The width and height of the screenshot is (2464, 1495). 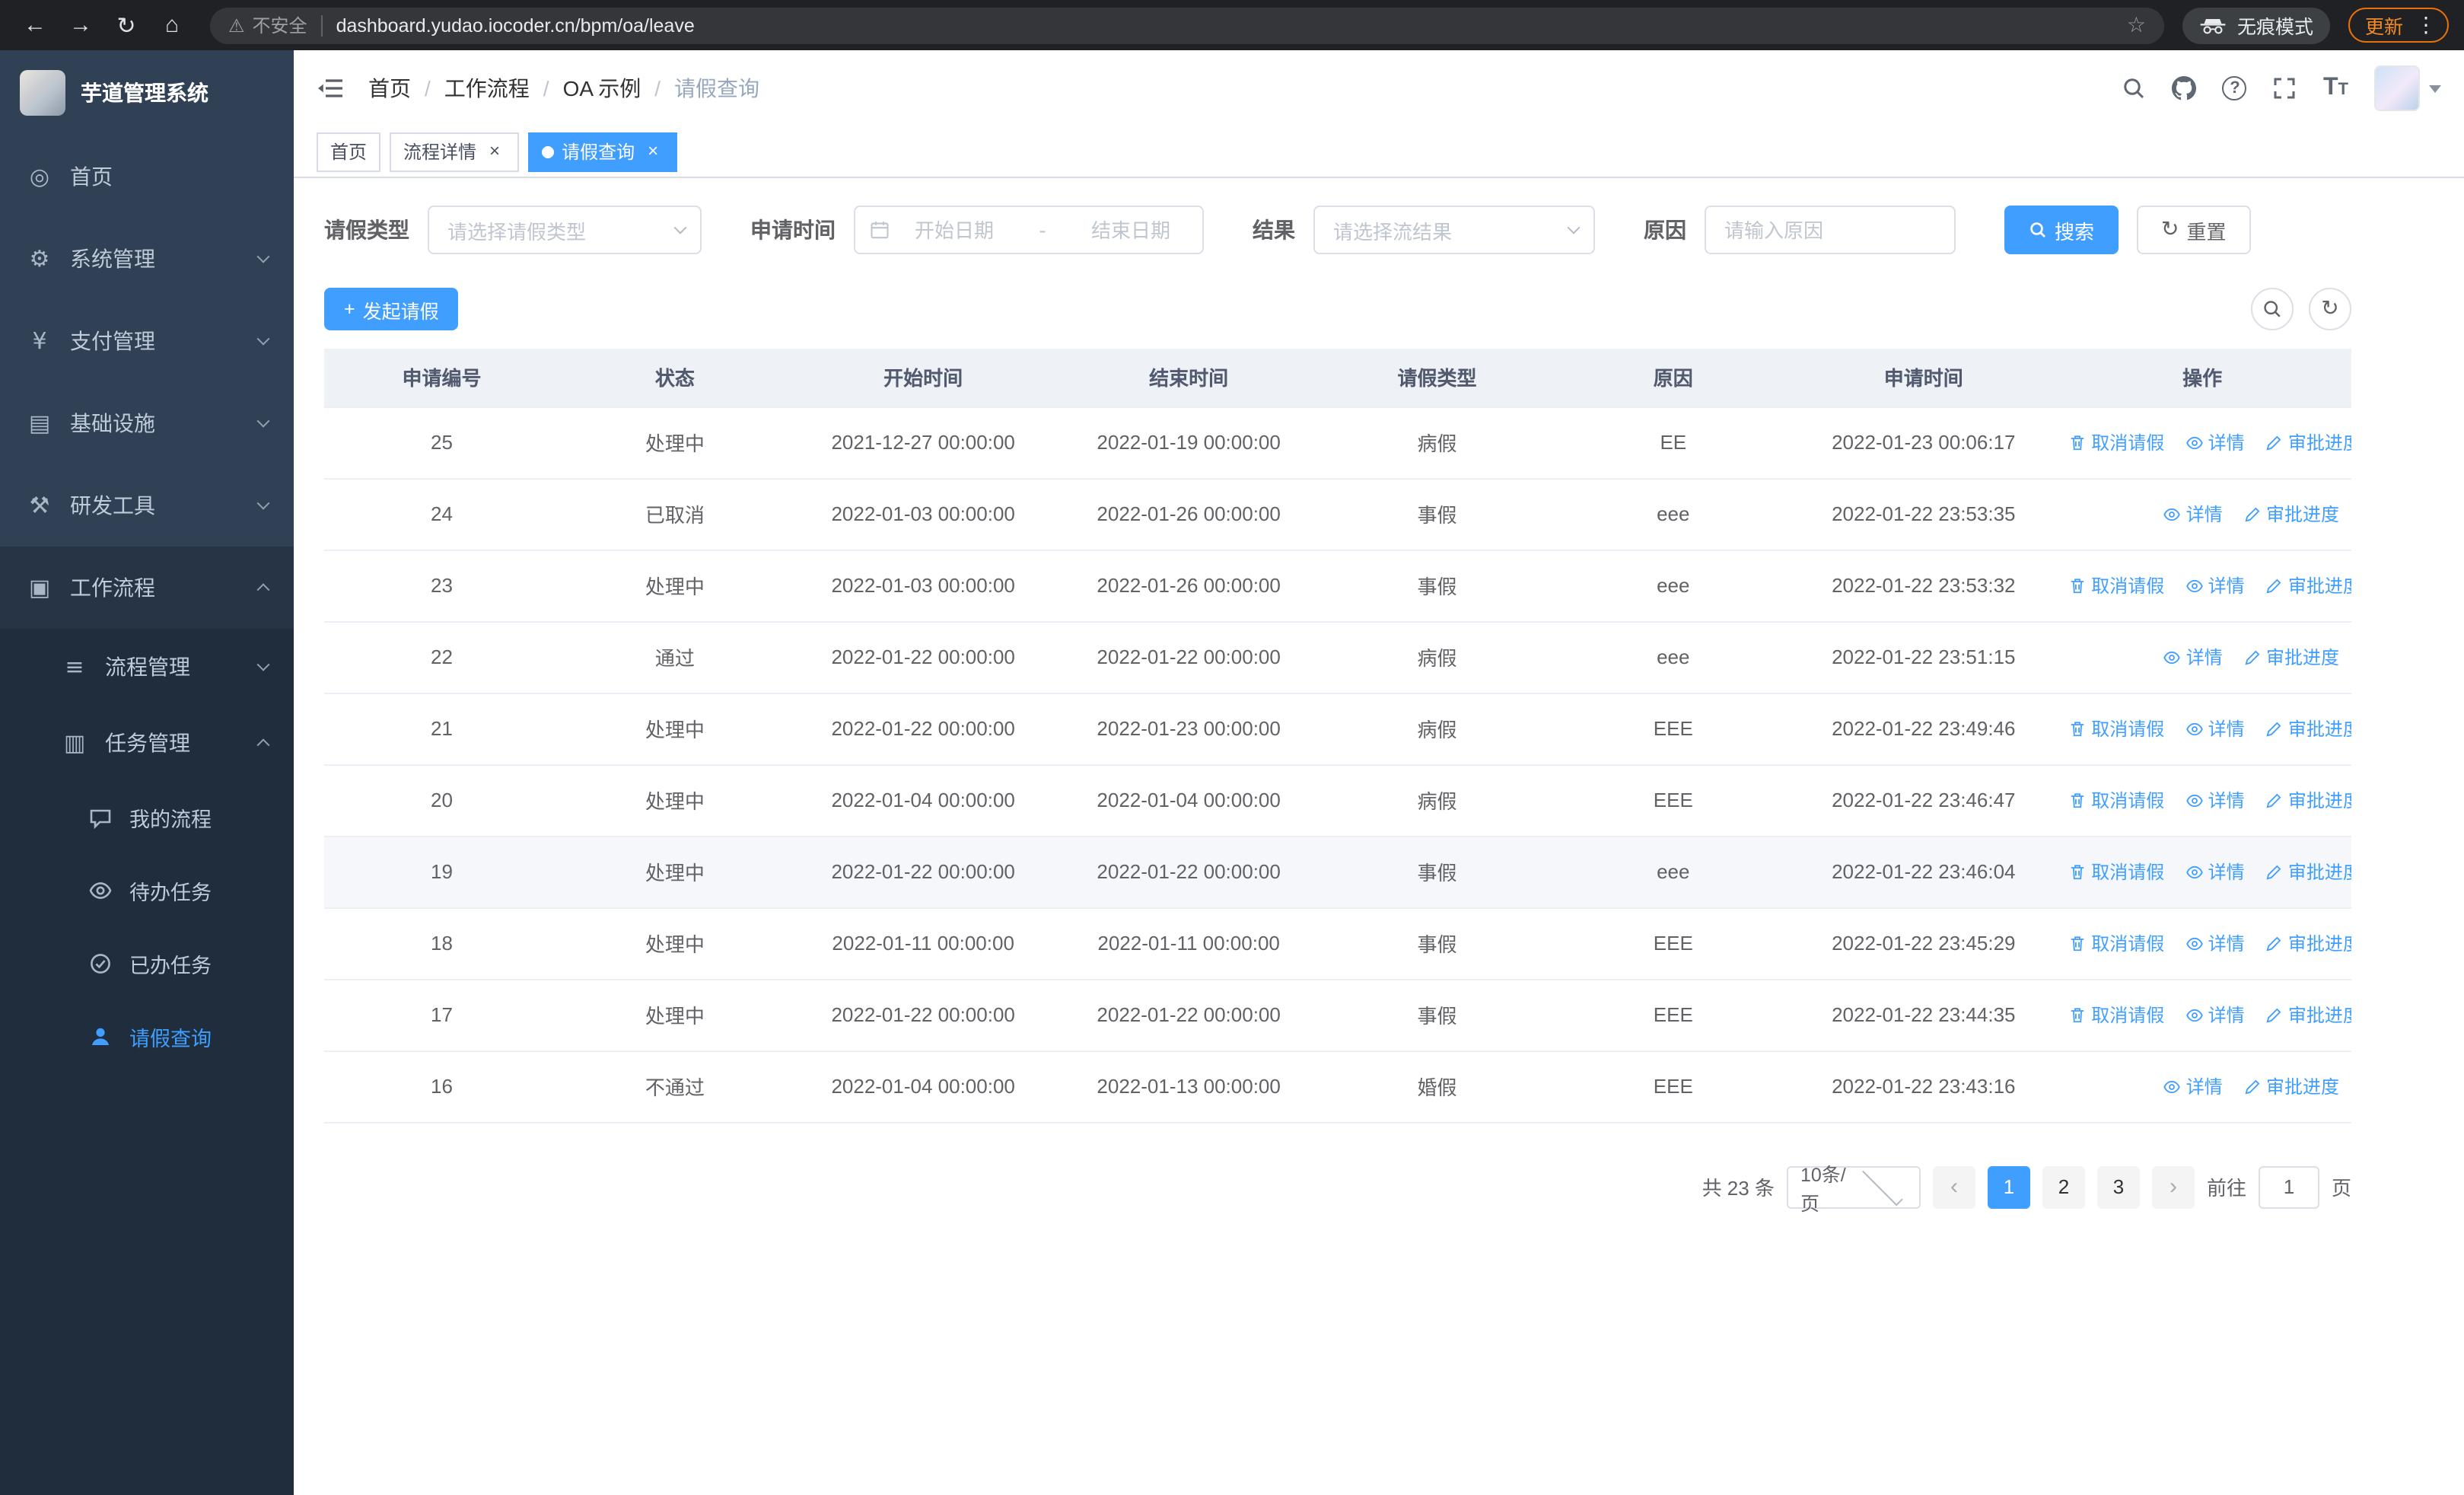 What do you see at coordinates (441, 657) in the screenshot?
I see `cell-apply-no: 22` at bounding box center [441, 657].